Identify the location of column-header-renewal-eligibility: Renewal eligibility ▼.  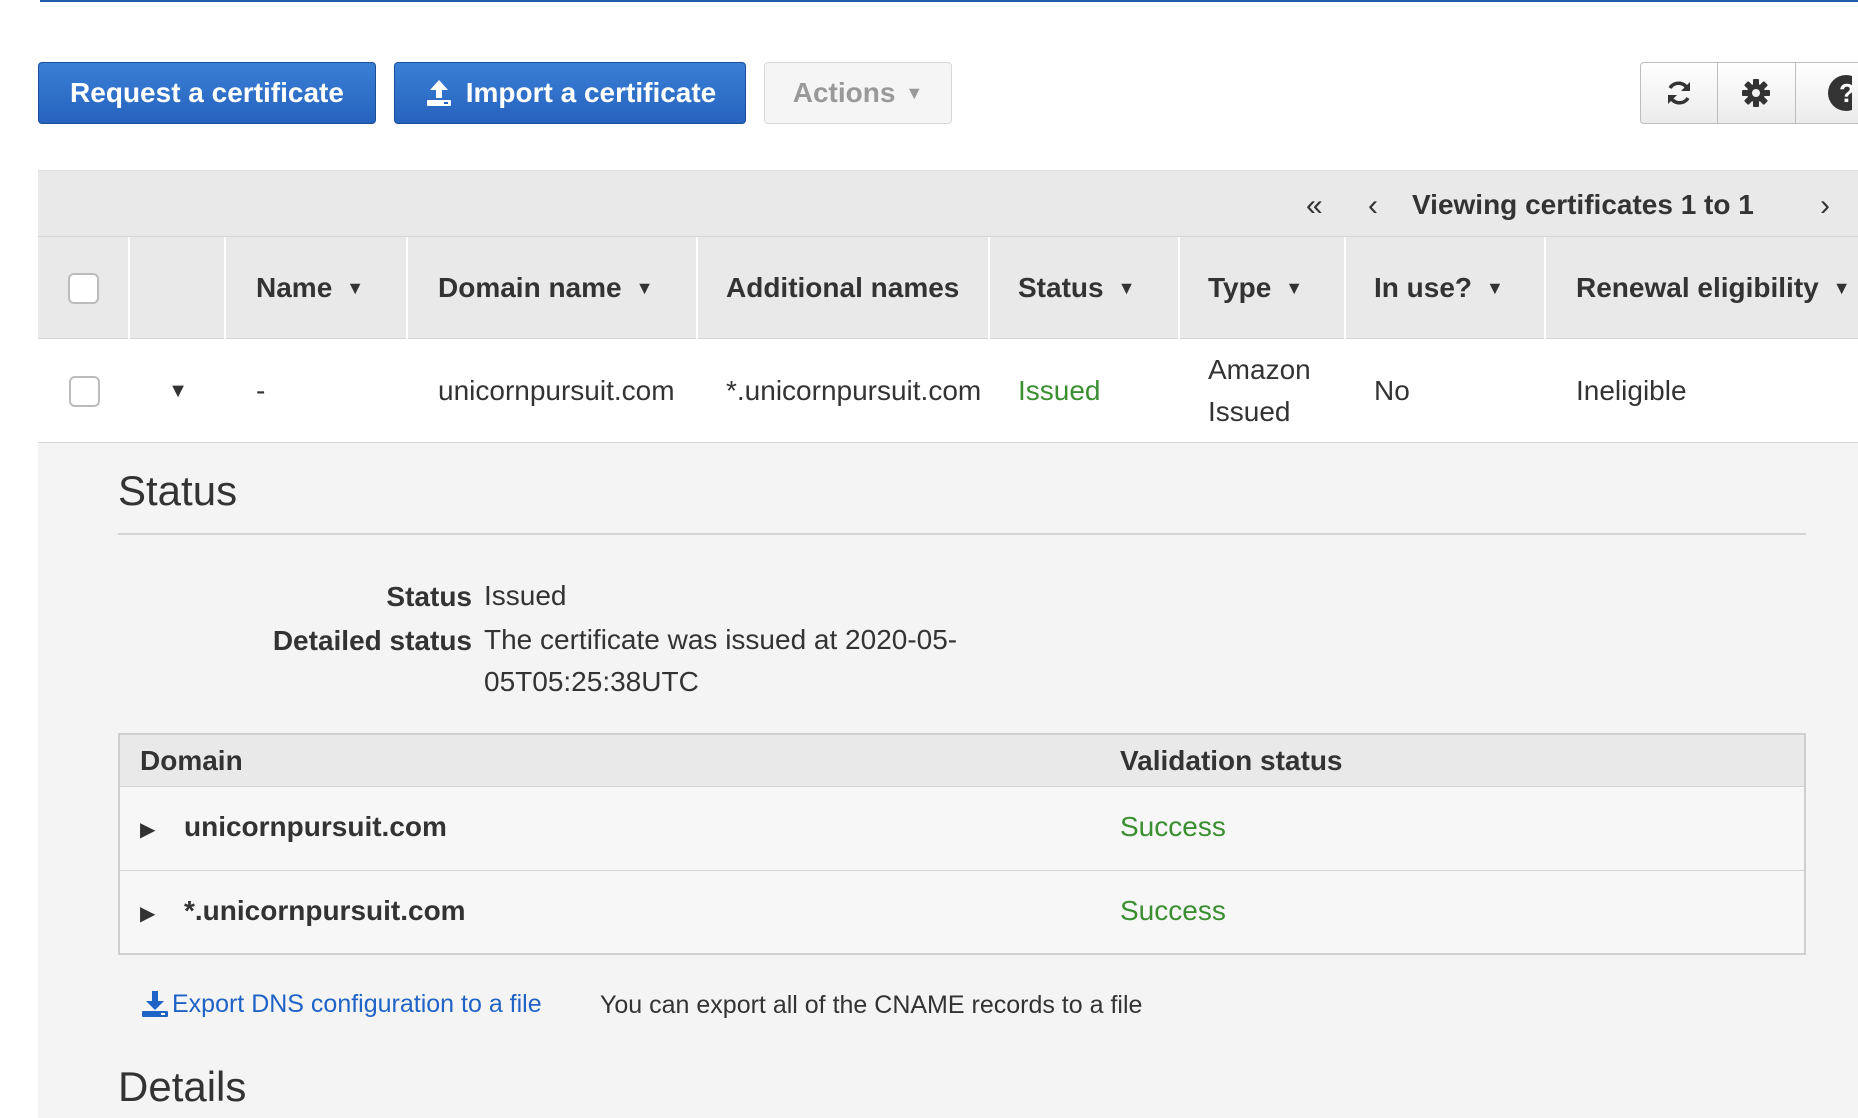
(1702, 288).